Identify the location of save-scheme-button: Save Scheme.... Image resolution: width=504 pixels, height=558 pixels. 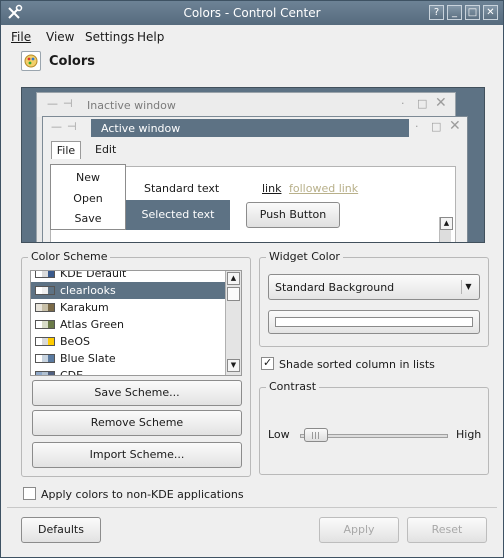
(137, 393).